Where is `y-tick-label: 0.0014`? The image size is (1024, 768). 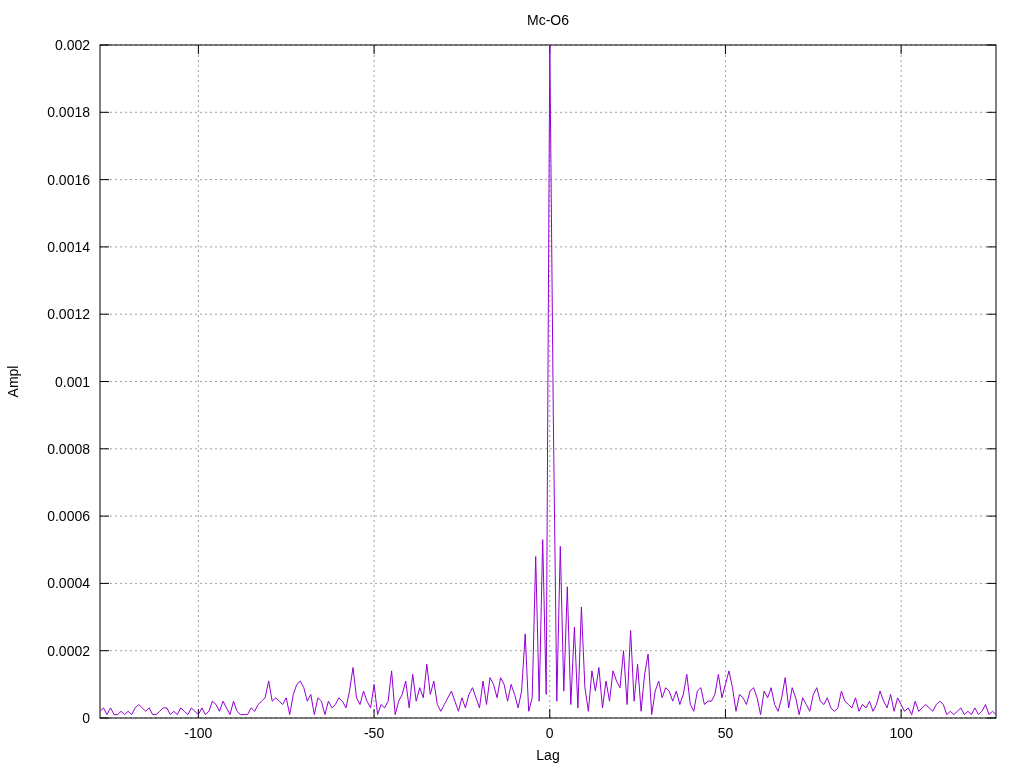 y-tick-label: 0.0014 is located at coordinates (68, 246).